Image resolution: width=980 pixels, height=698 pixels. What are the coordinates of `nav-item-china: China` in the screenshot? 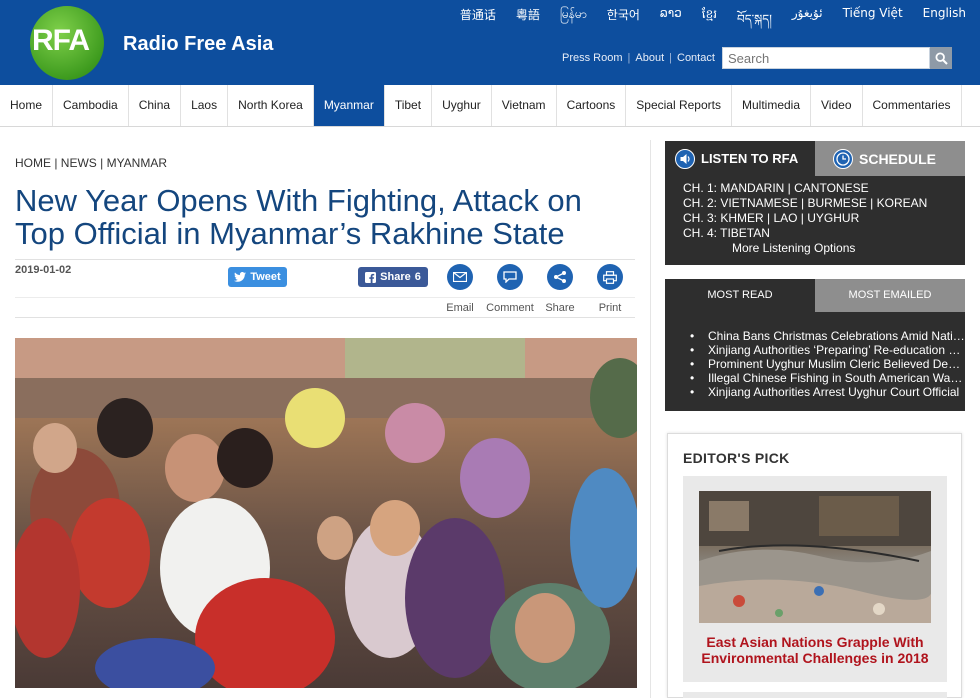 It's located at (155, 105).